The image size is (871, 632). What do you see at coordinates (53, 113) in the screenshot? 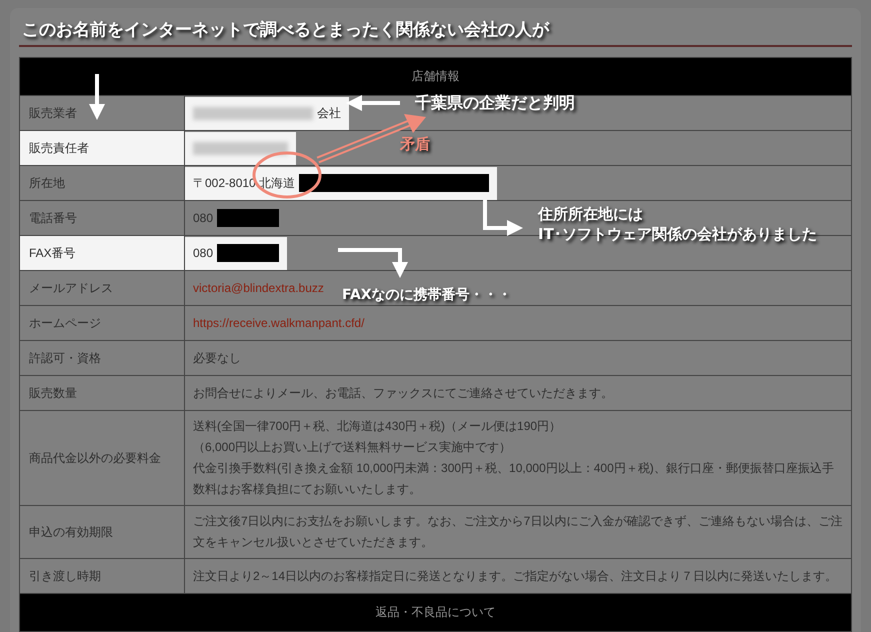
I see `row-label: 販売業者` at bounding box center [53, 113].